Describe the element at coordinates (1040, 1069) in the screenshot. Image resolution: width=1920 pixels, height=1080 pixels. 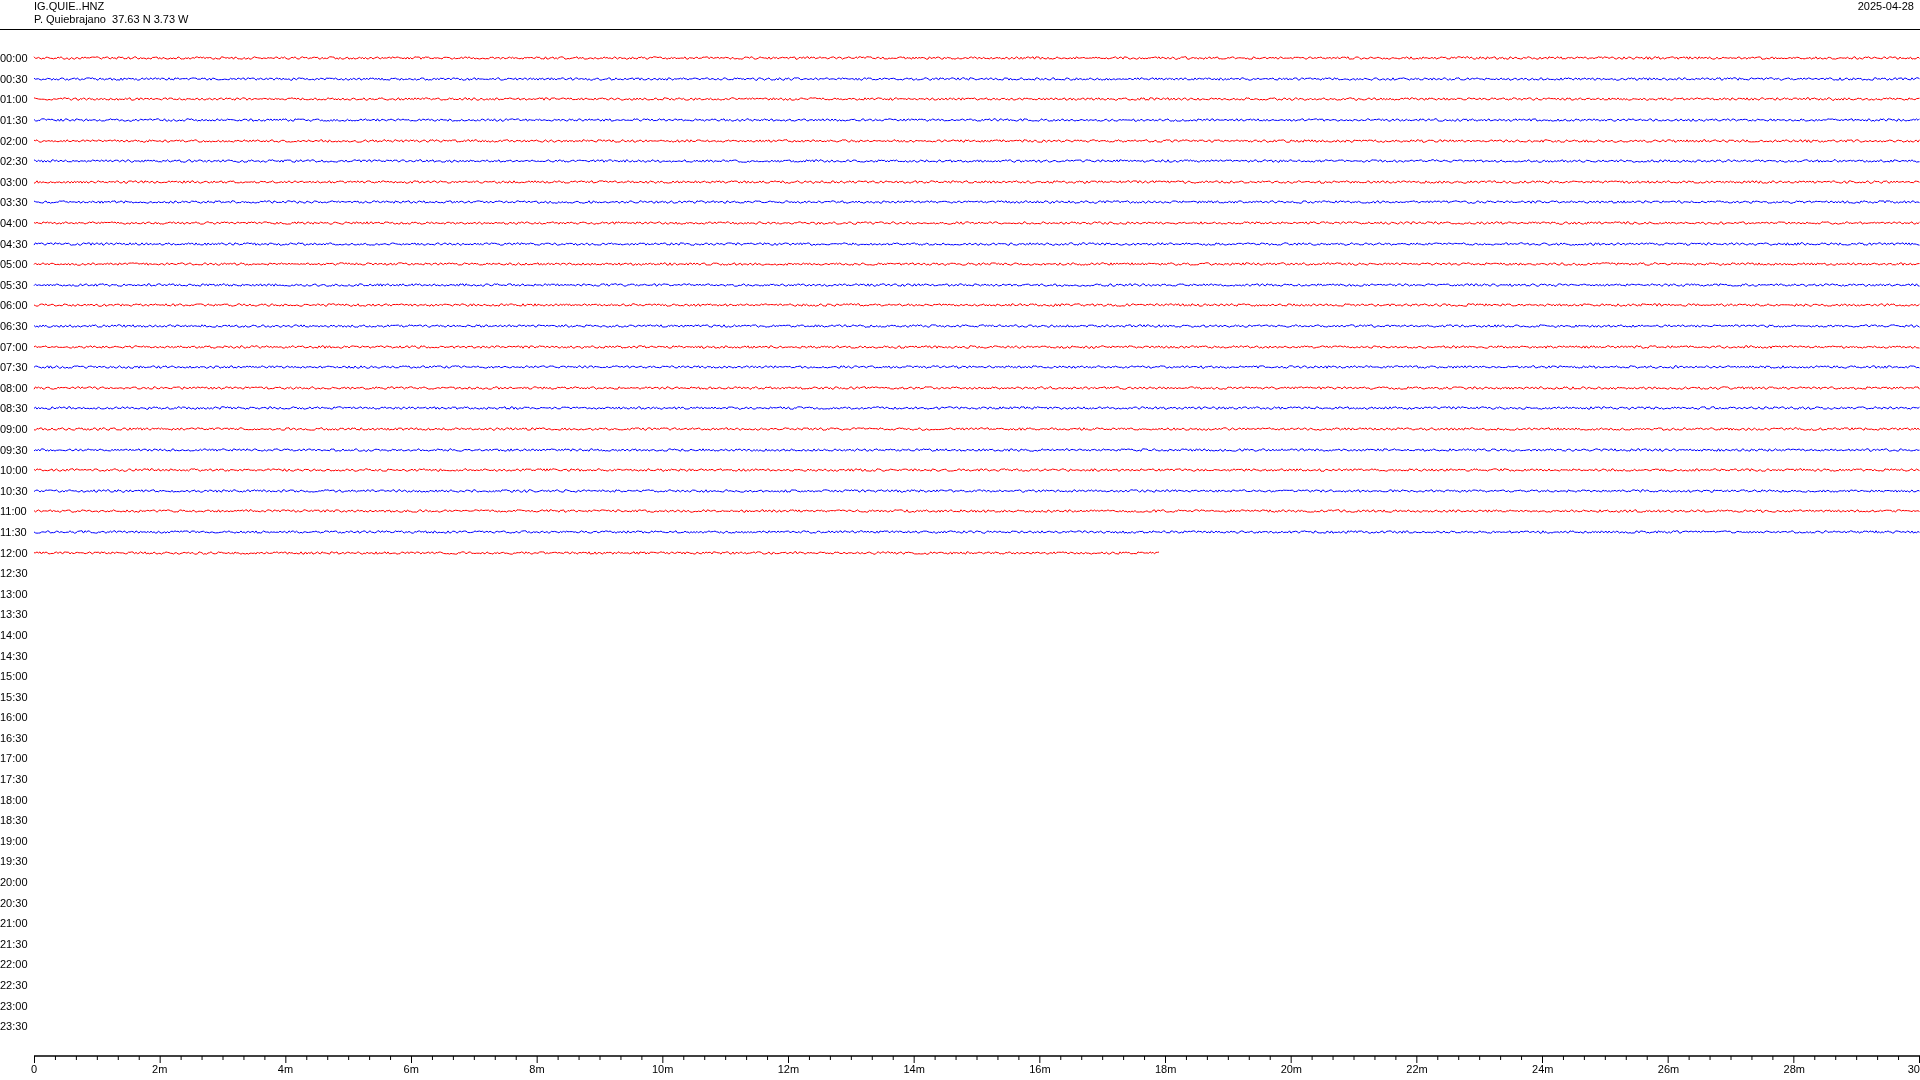
I see `axis-label: 16m` at that location.